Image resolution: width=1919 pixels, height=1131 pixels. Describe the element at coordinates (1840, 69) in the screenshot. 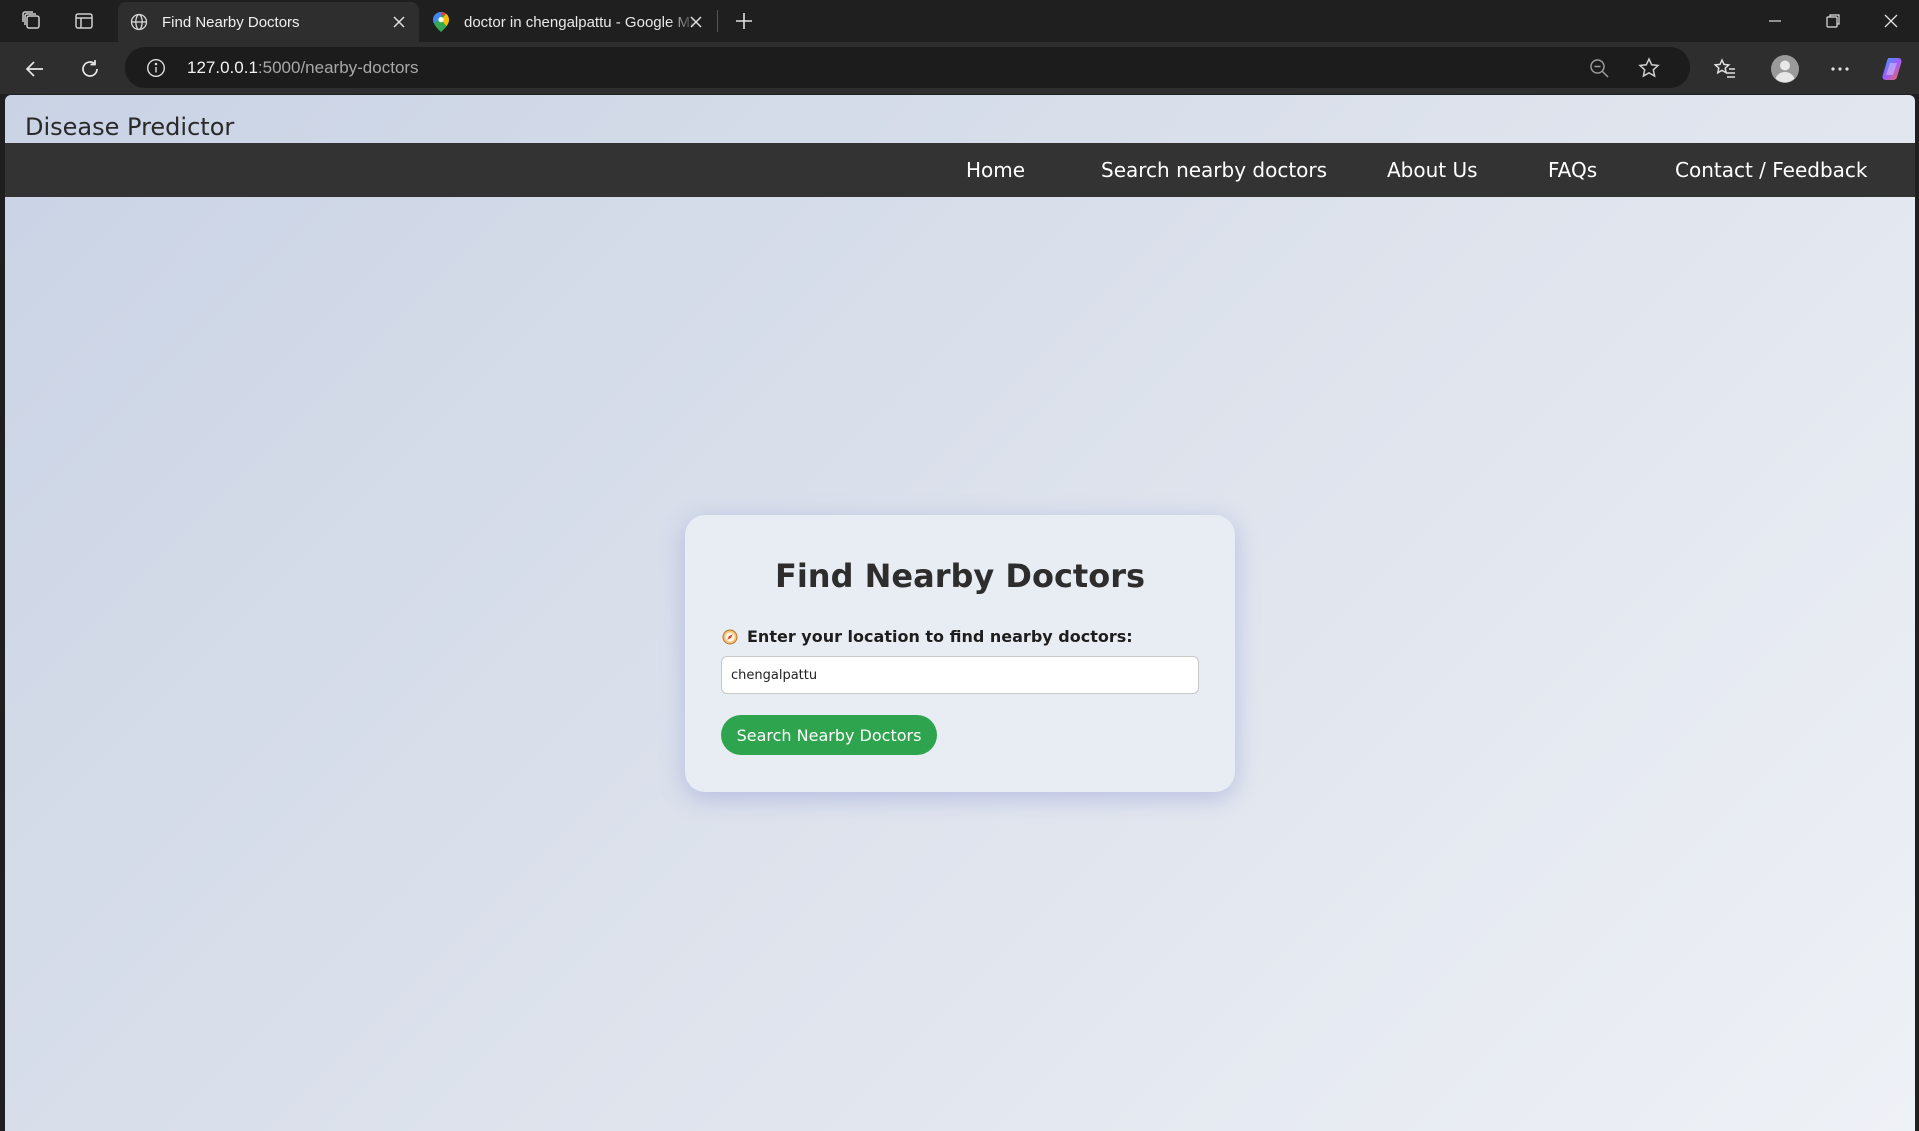

I see `more-options-icon` at that location.